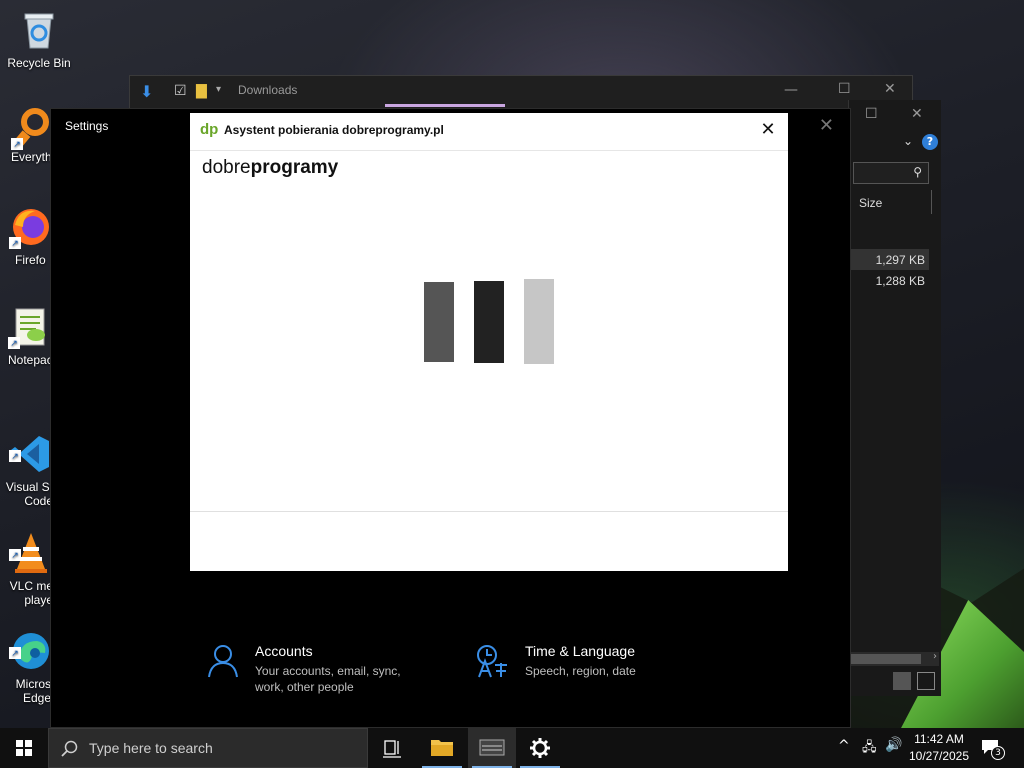 The width and height of the screenshot is (1024, 768). What do you see at coordinates (891, 173) in the screenshot?
I see `search-input: ⚲` at bounding box center [891, 173].